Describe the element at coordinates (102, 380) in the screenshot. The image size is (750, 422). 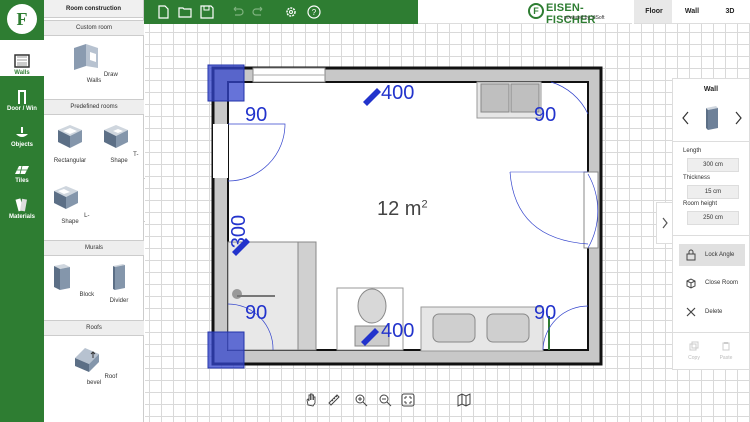
I see `roof-bevel-label: Roof bevel` at that location.